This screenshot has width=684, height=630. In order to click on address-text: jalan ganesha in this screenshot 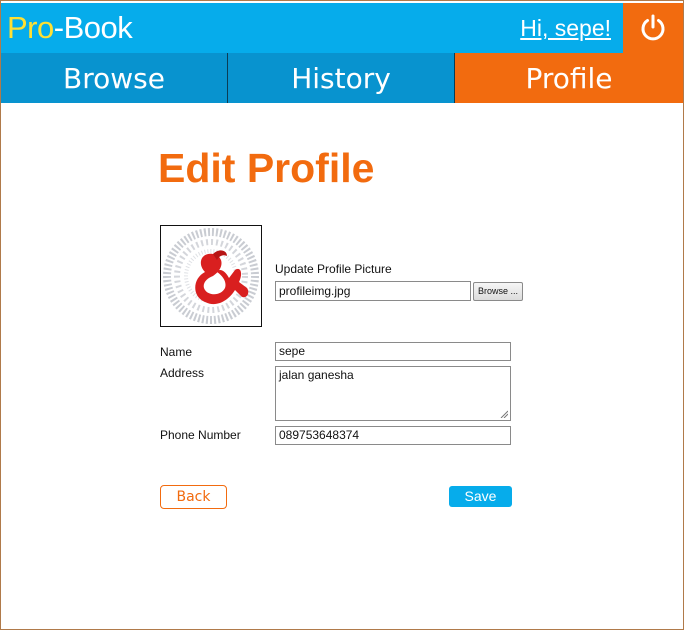, I will do `click(316, 375)`.